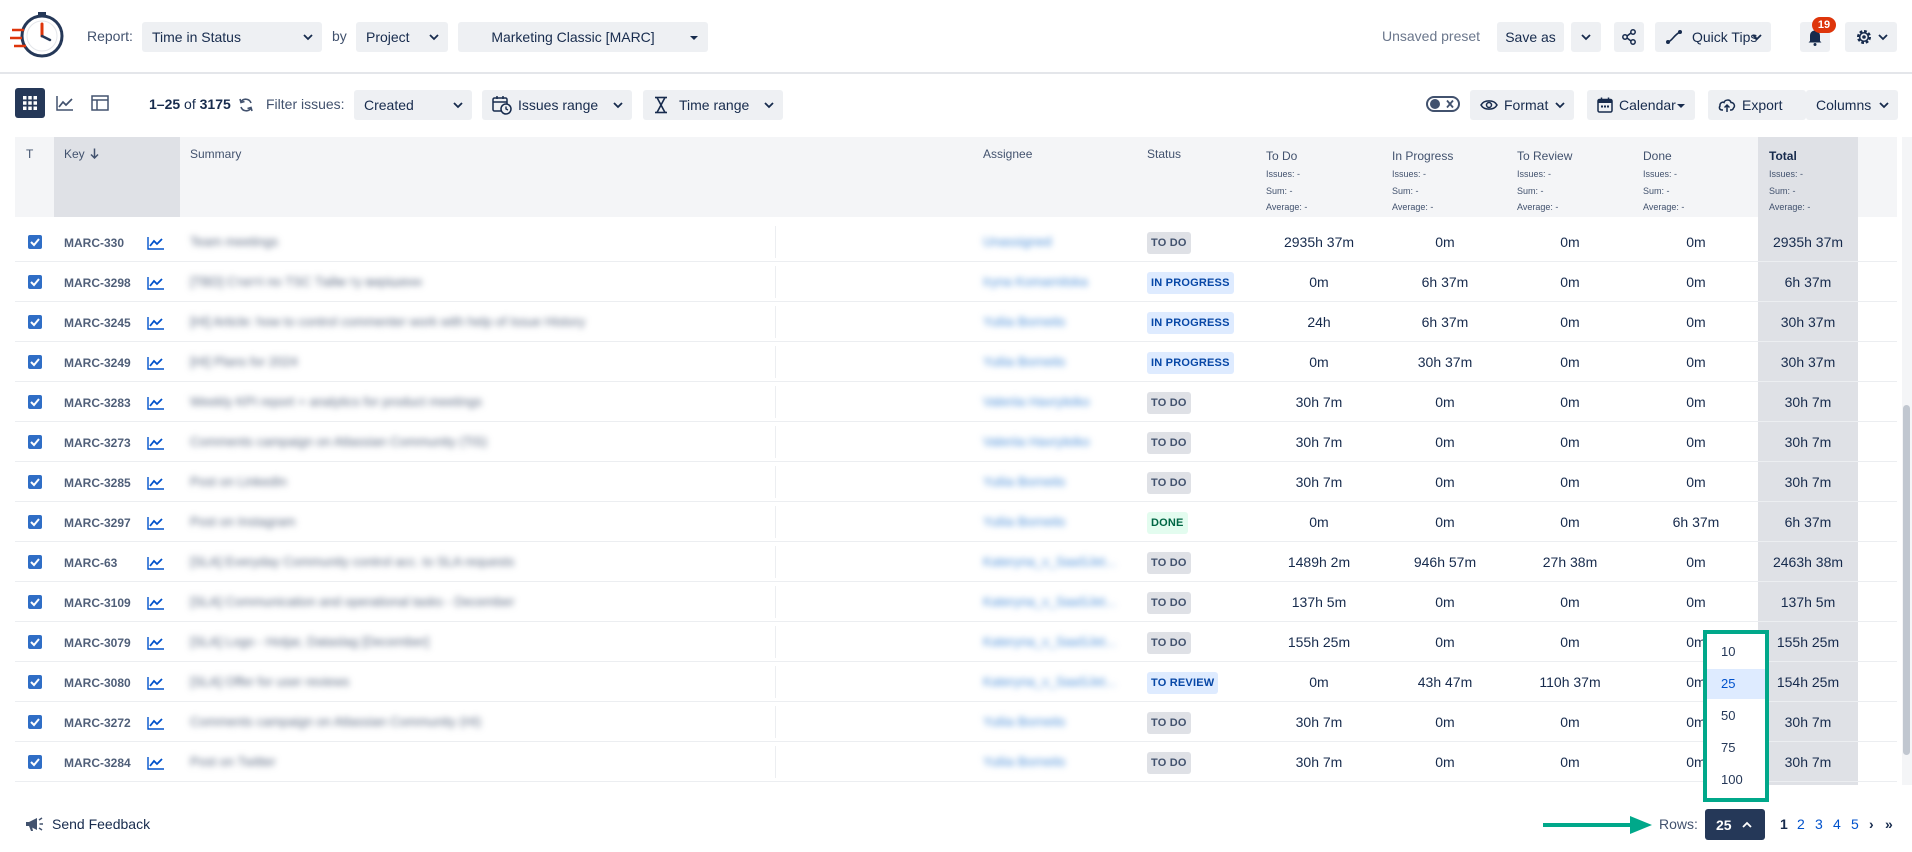 This screenshot has width=1912, height=852. Describe the element at coordinates (215, 154) in the screenshot. I see `col-header-summary: Summary` at that location.